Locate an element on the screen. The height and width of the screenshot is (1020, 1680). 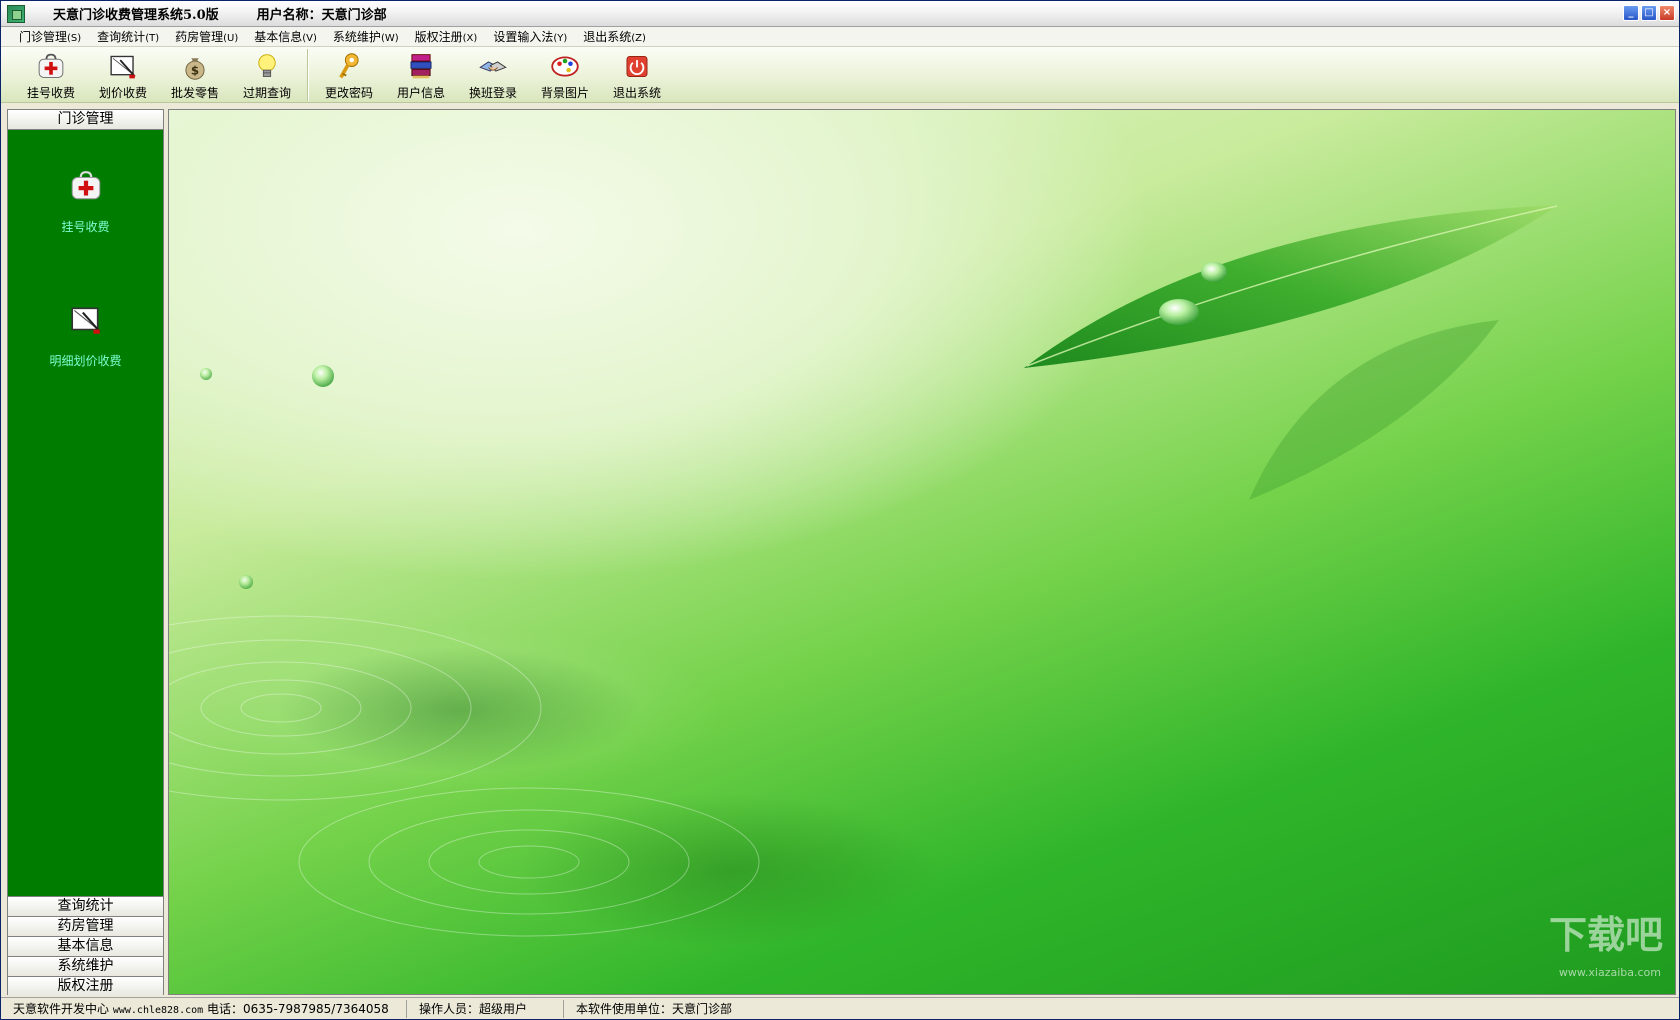
menu-mnemonic: (T) is located at coordinates (152, 38).